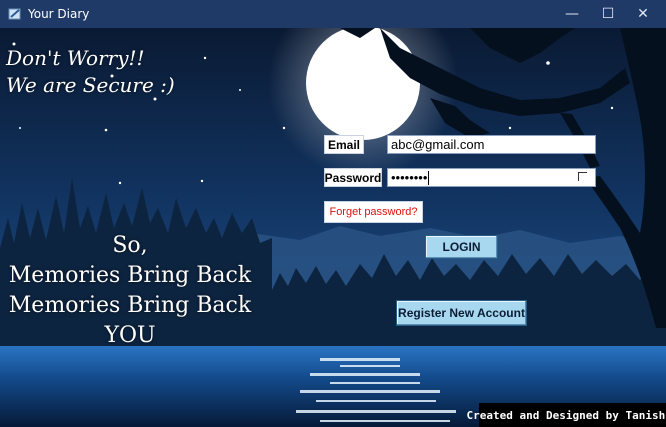 This screenshot has width=666, height=427. Describe the element at coordinates (130, 245) in the screenshot. I see `quote-line-1: So,` at that location.